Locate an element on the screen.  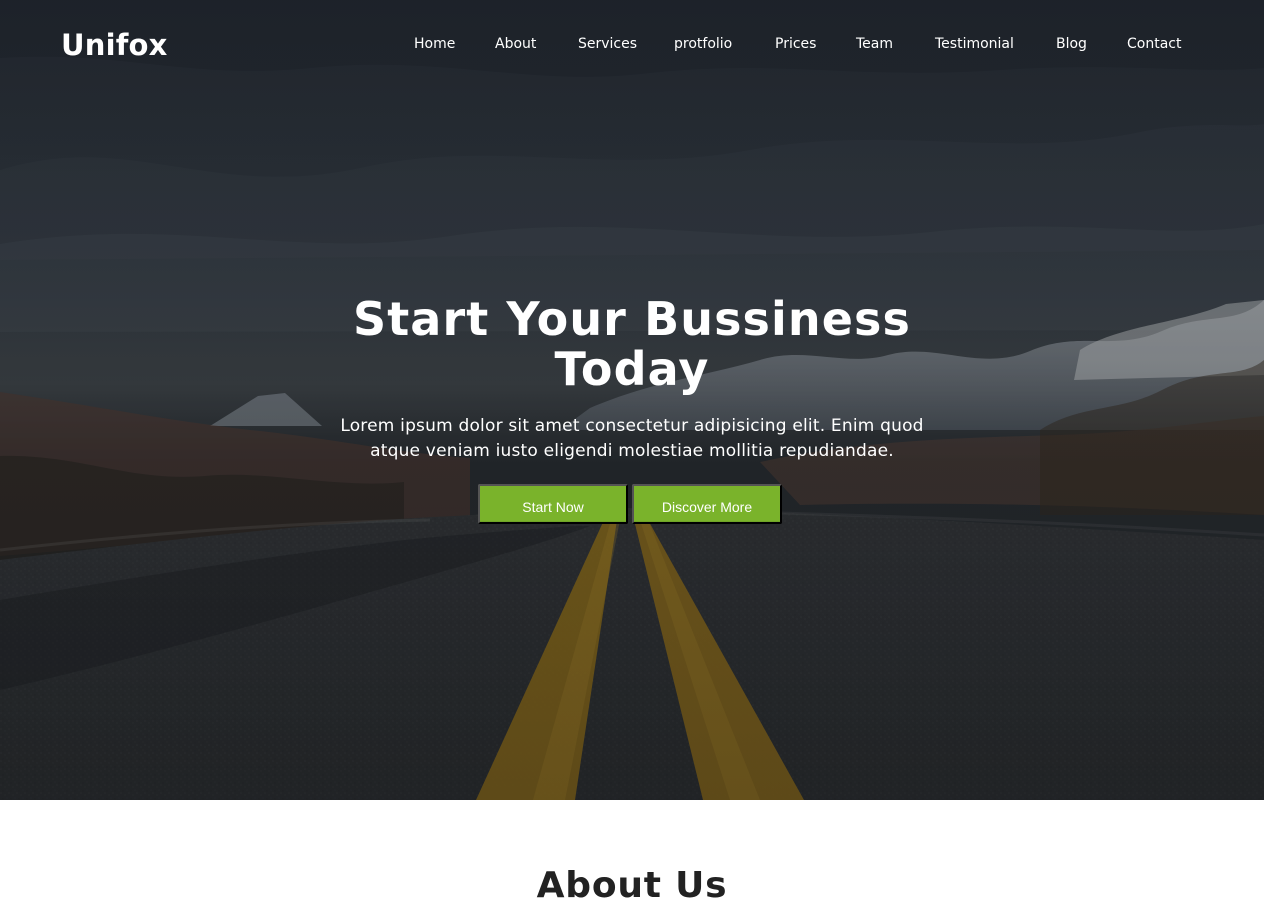
start-now-button: Start Now is located at coordinates (553, 504).